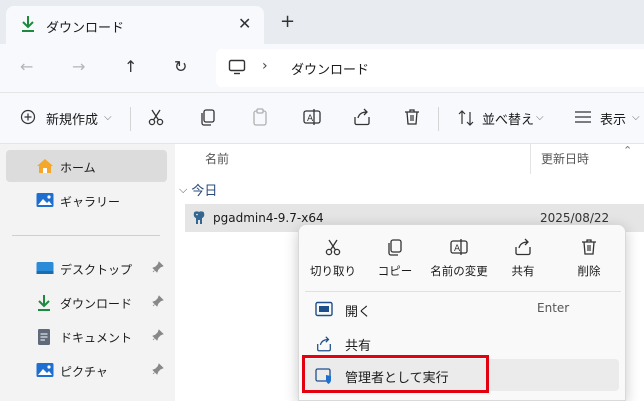 The image size is (644, 401). I want to click on pictures-icon, so click(45, 371).